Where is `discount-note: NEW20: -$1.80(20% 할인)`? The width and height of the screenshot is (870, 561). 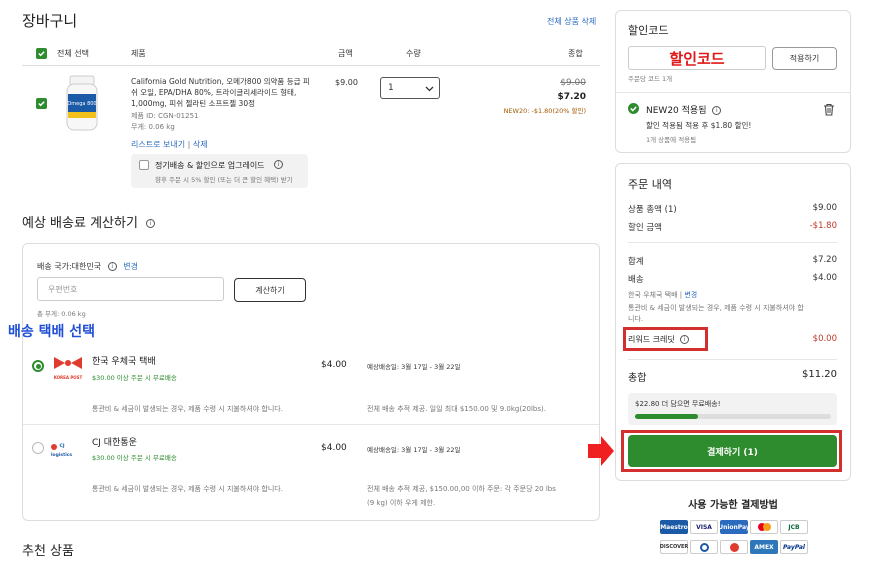 discount-note: NEW20: -$1.80(20% 할인) is located at coordinates (528, 110).